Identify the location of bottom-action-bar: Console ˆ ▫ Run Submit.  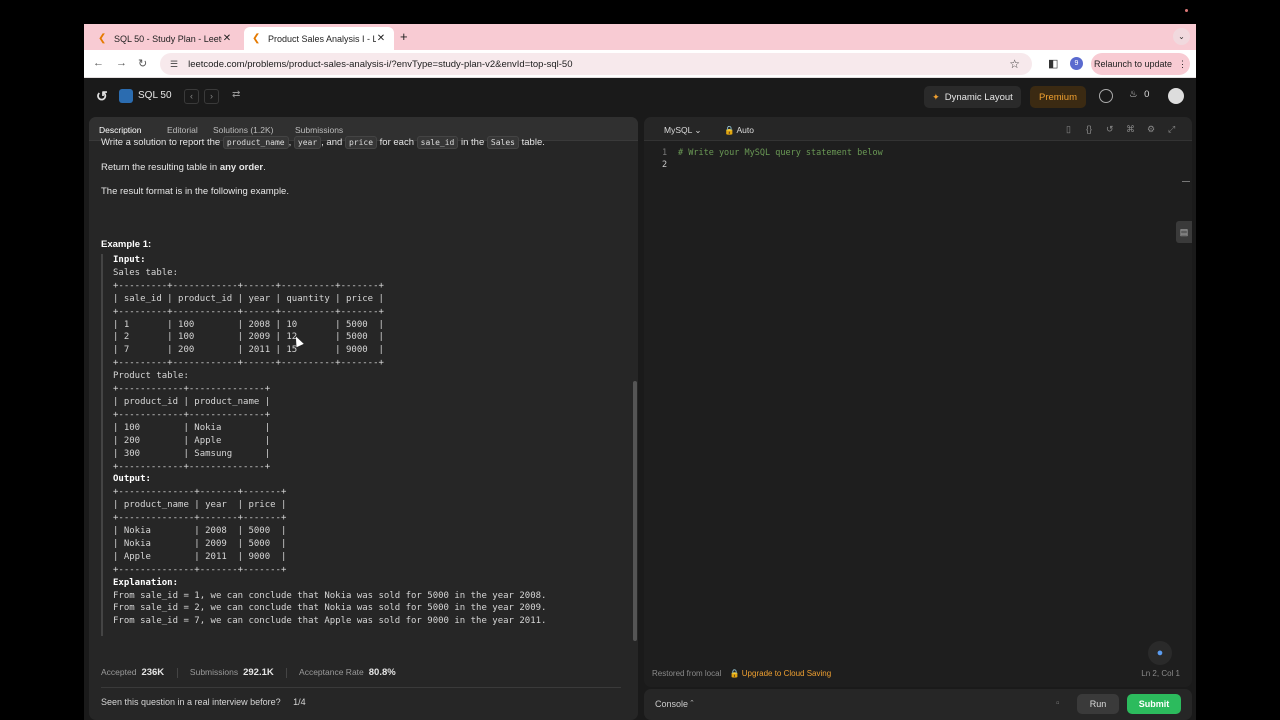
(918, 704).